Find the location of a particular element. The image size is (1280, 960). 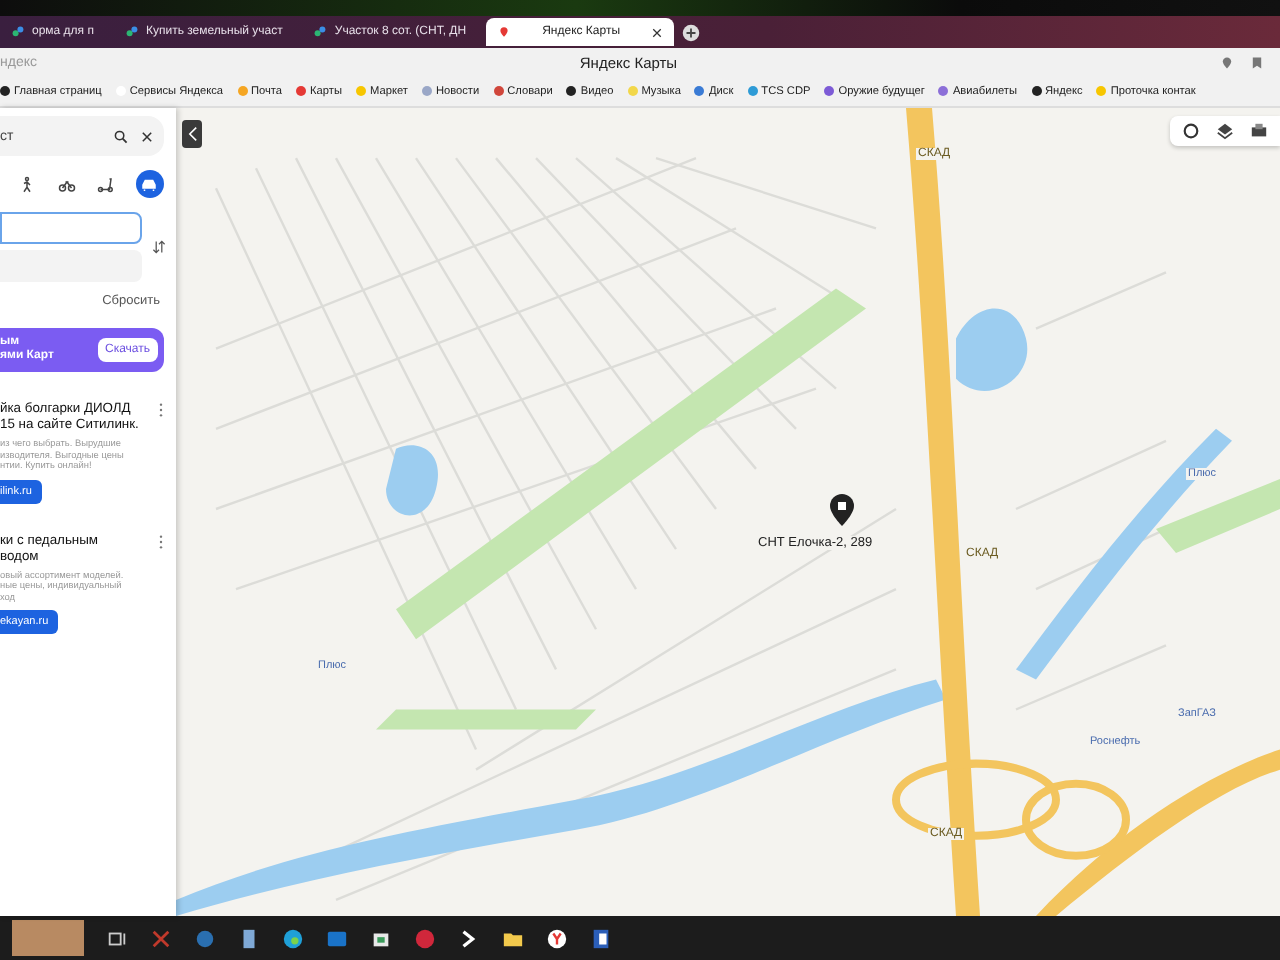

bookmark-icon is located at coordinates (1257, 62).